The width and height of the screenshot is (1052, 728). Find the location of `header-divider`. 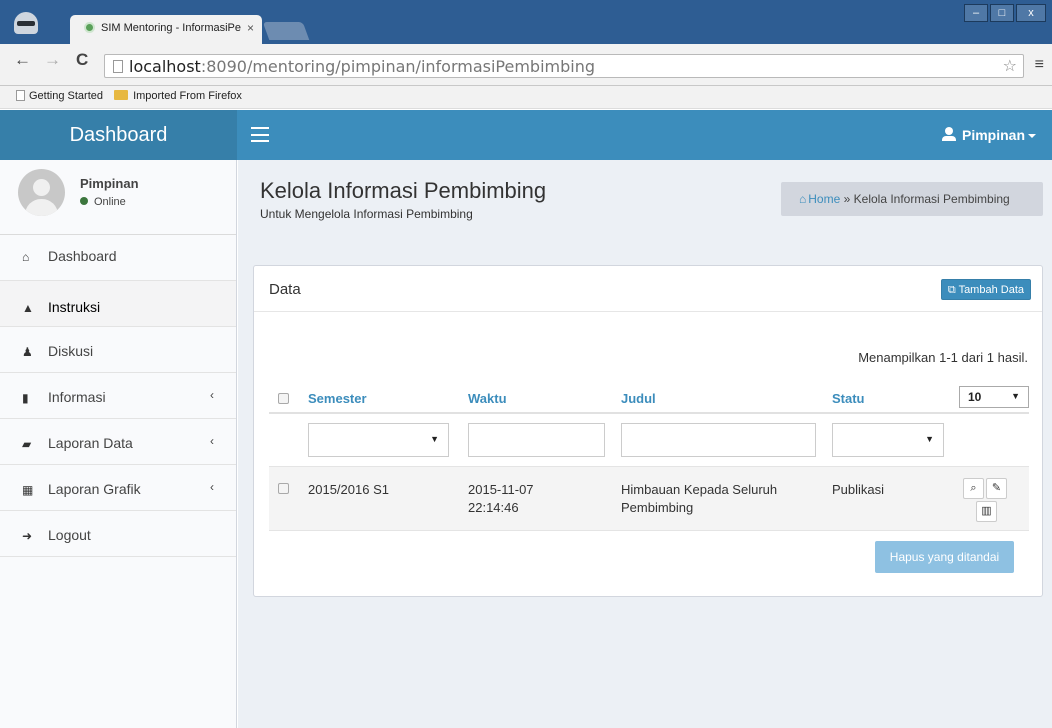

header-divider is located at coordinates (649, 413).